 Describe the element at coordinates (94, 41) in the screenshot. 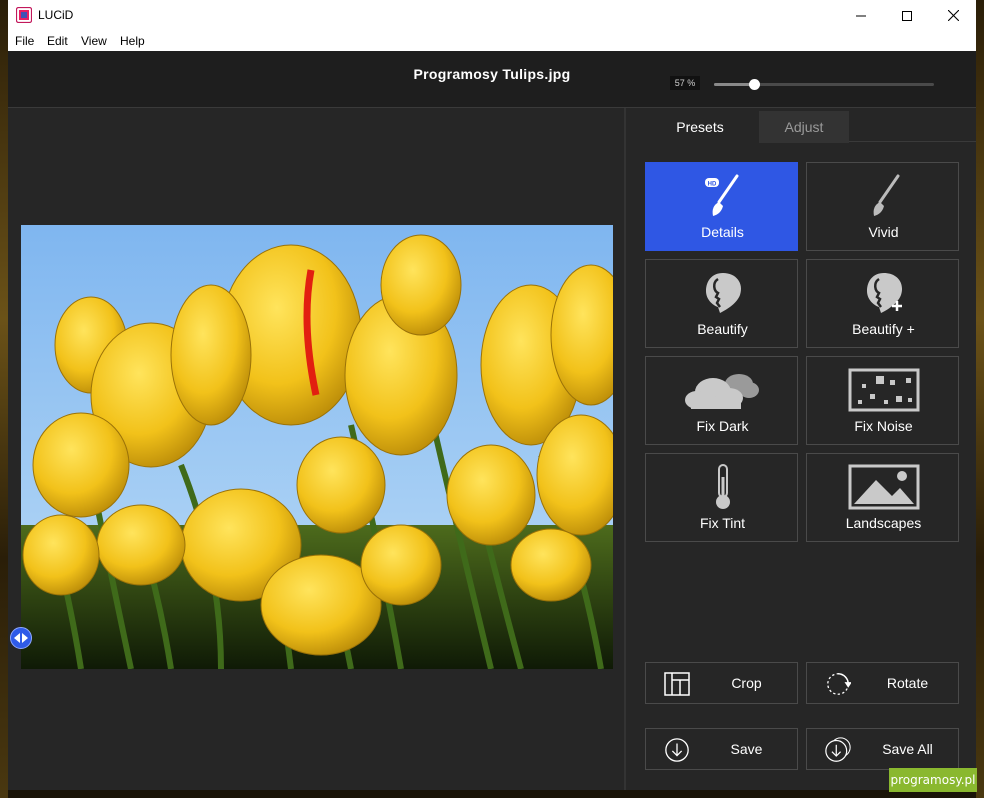

I see `menu-view: View` at that location.